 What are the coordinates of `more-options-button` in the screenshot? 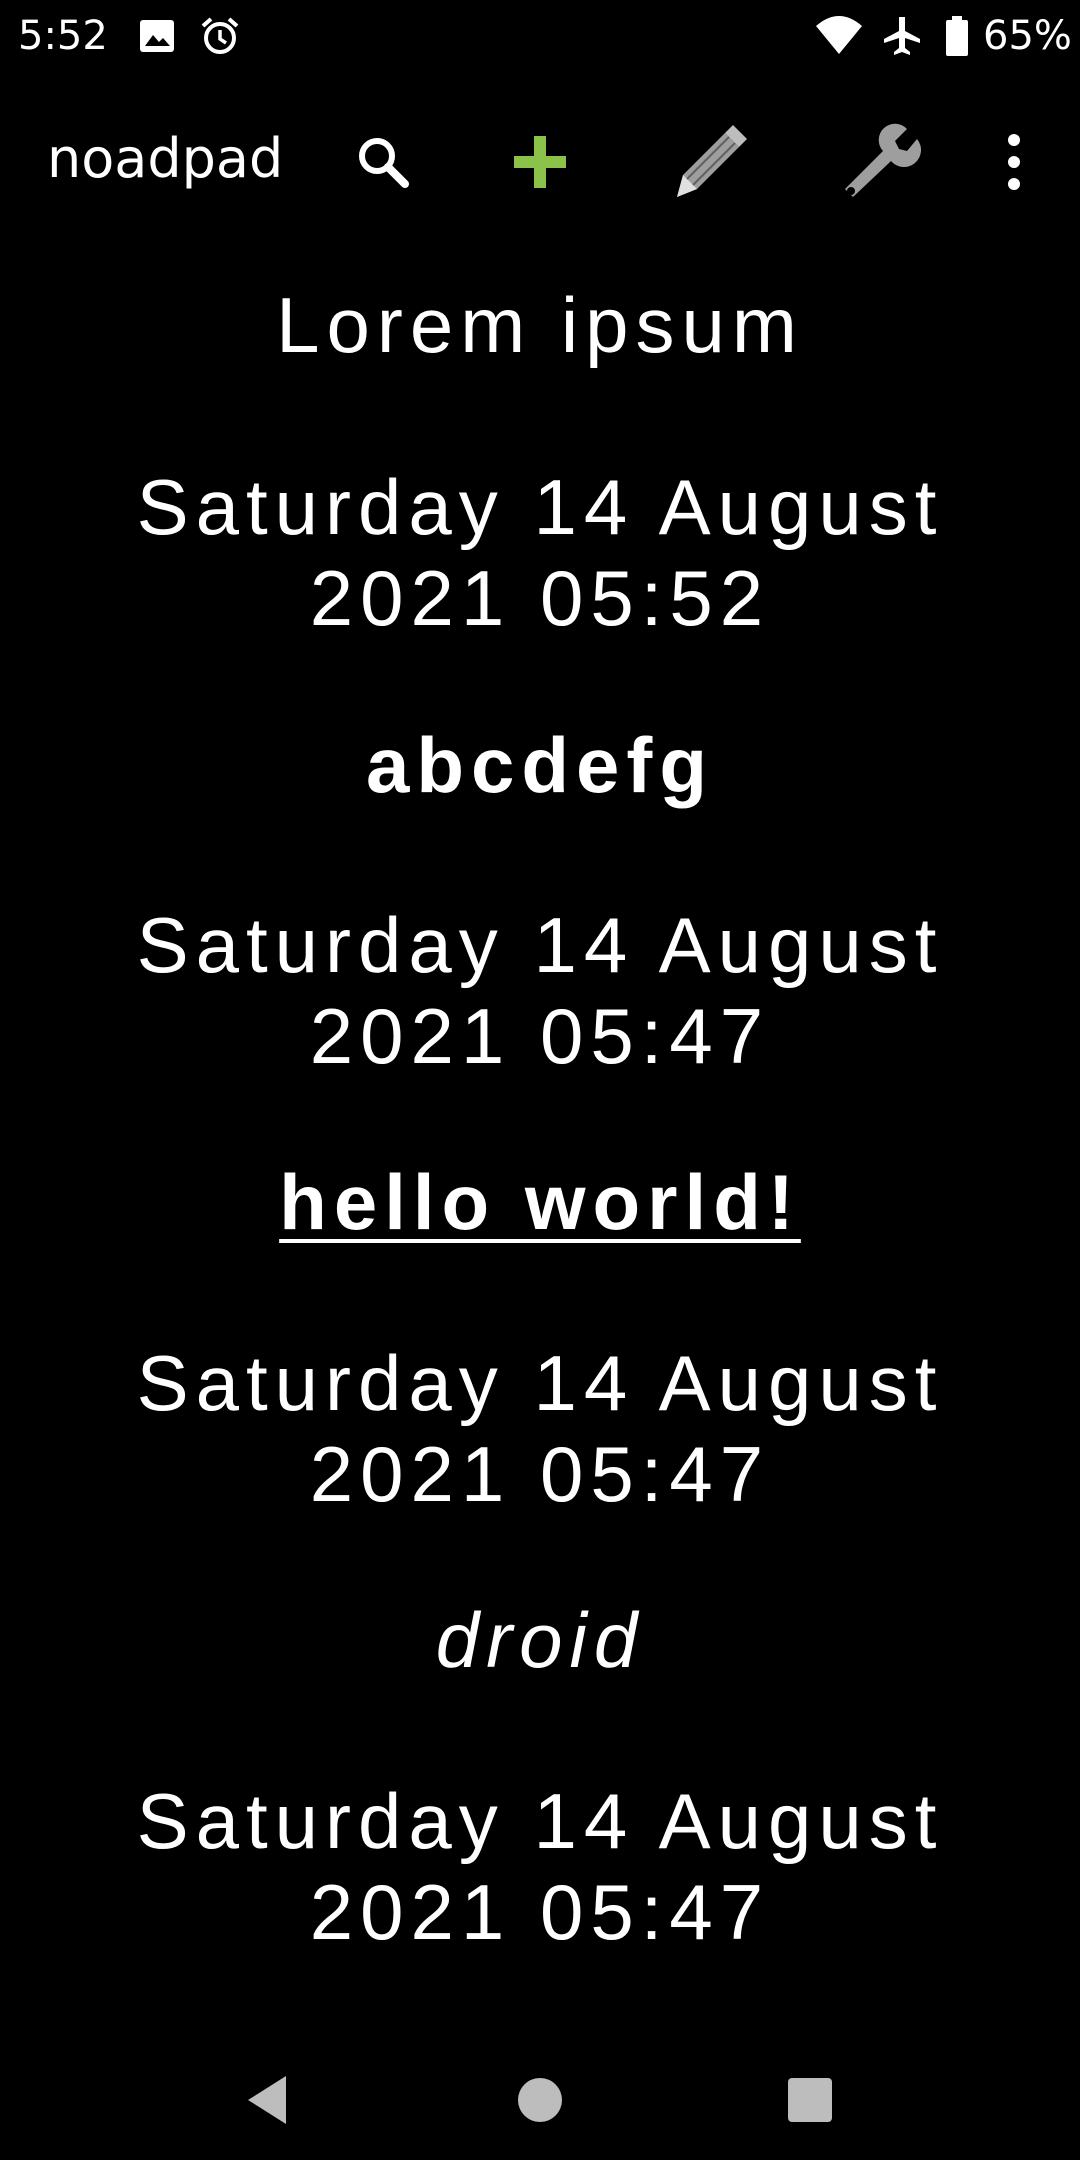 It's located at (1014, 162).